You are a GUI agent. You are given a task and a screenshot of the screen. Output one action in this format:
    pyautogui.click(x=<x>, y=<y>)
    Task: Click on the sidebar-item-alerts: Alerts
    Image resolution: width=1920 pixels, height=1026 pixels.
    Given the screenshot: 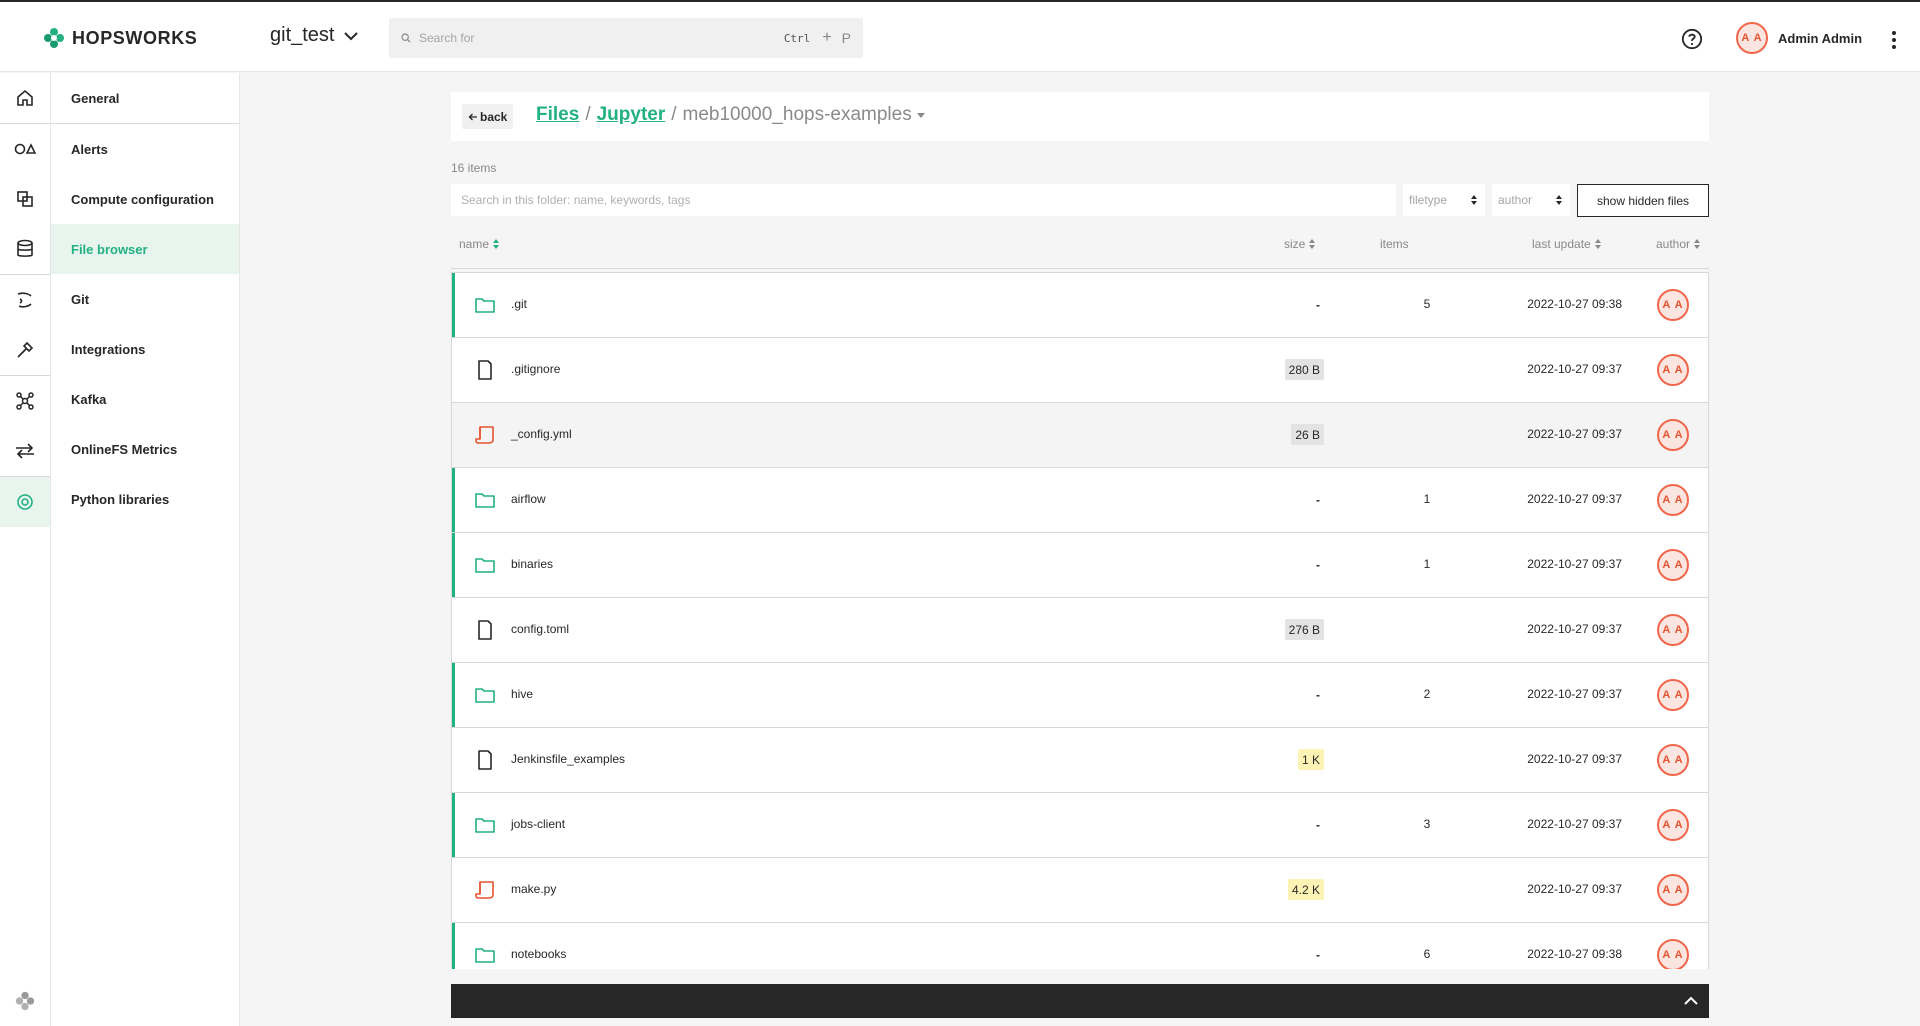 What is the action you would take?
    pyautogui.click(x=145, y=149)
    